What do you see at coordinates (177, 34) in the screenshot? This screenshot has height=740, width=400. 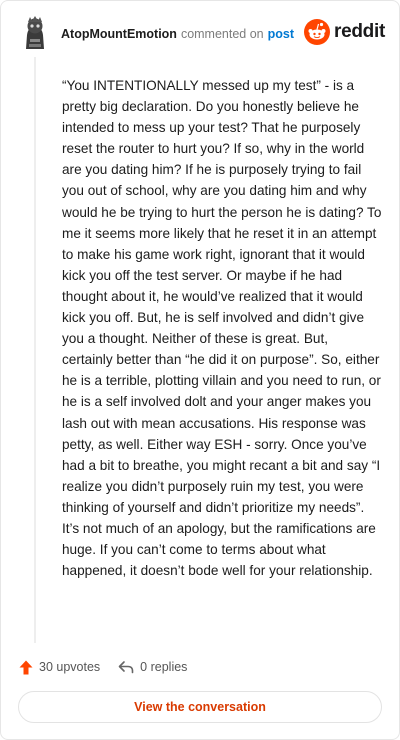 I see `comment-meta: AtopMountEmotion commented on post` at bounding box center [177, 34].